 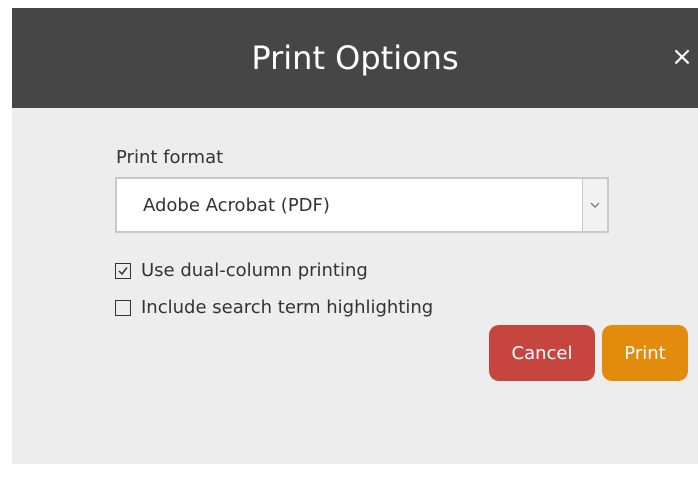 I want to click on close-button: ×, so click(x=682, y=57).